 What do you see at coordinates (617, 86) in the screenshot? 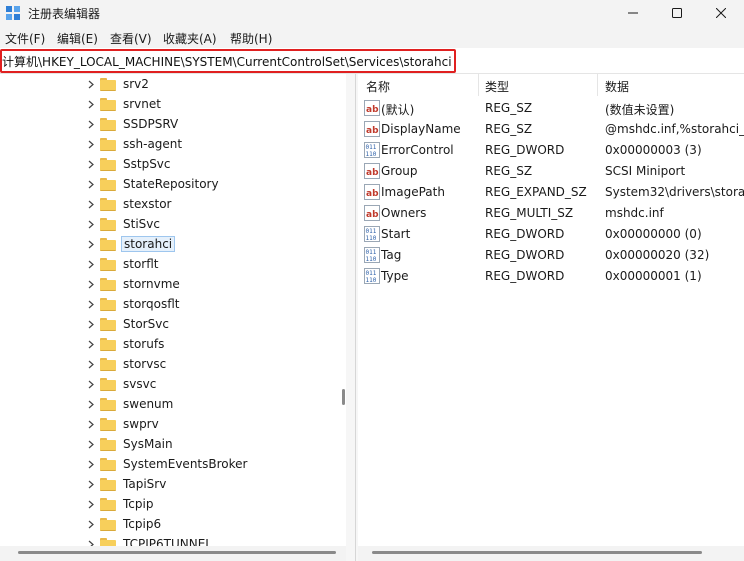
I see `column-header-data: 数据` at bounding box center [617, 86].